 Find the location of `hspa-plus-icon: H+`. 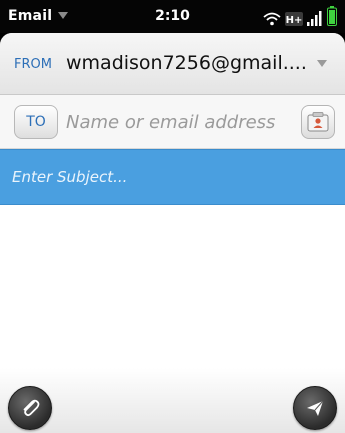

hspa-plus-icon: H+ is located at coordinates (294, 19).